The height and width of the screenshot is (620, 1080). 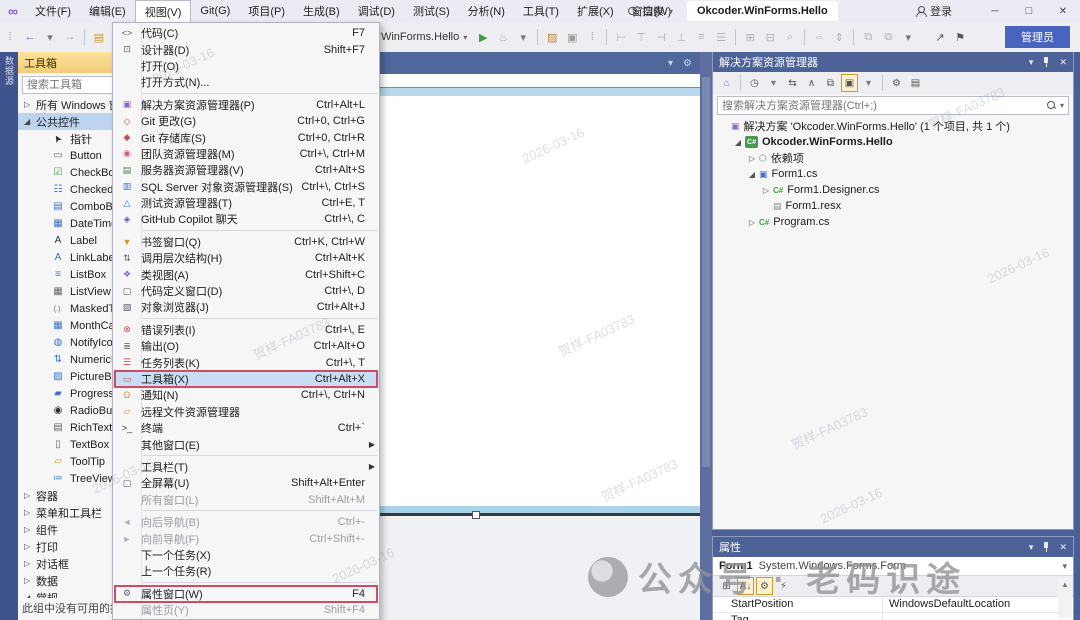 I want to click on menu-item: ▧ 对象浏览器(J) Ctrl+Alt+J, so click(x=246, y=307).